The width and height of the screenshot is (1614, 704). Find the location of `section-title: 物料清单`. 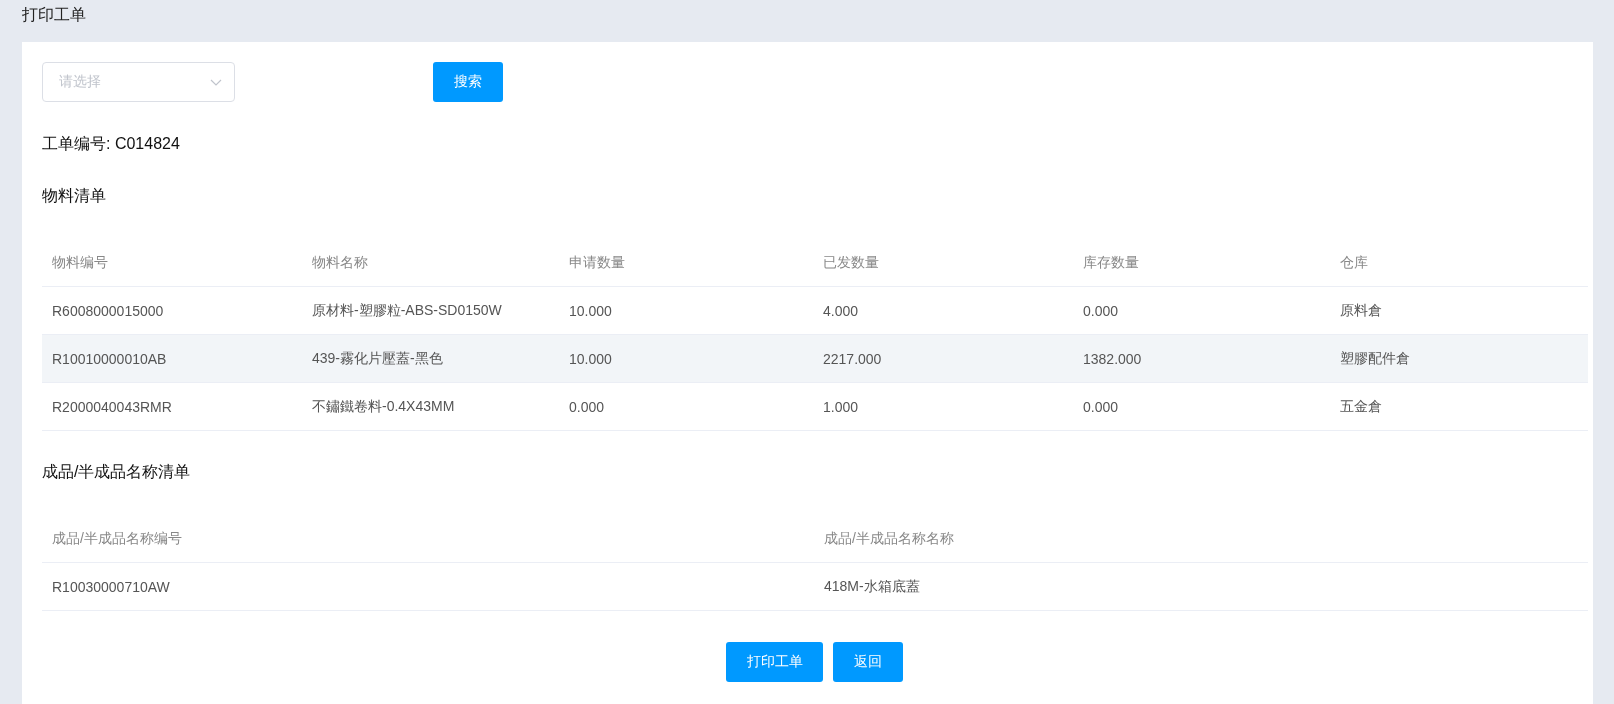

section-title: 物料清单 is located at coordinates (74, 196).